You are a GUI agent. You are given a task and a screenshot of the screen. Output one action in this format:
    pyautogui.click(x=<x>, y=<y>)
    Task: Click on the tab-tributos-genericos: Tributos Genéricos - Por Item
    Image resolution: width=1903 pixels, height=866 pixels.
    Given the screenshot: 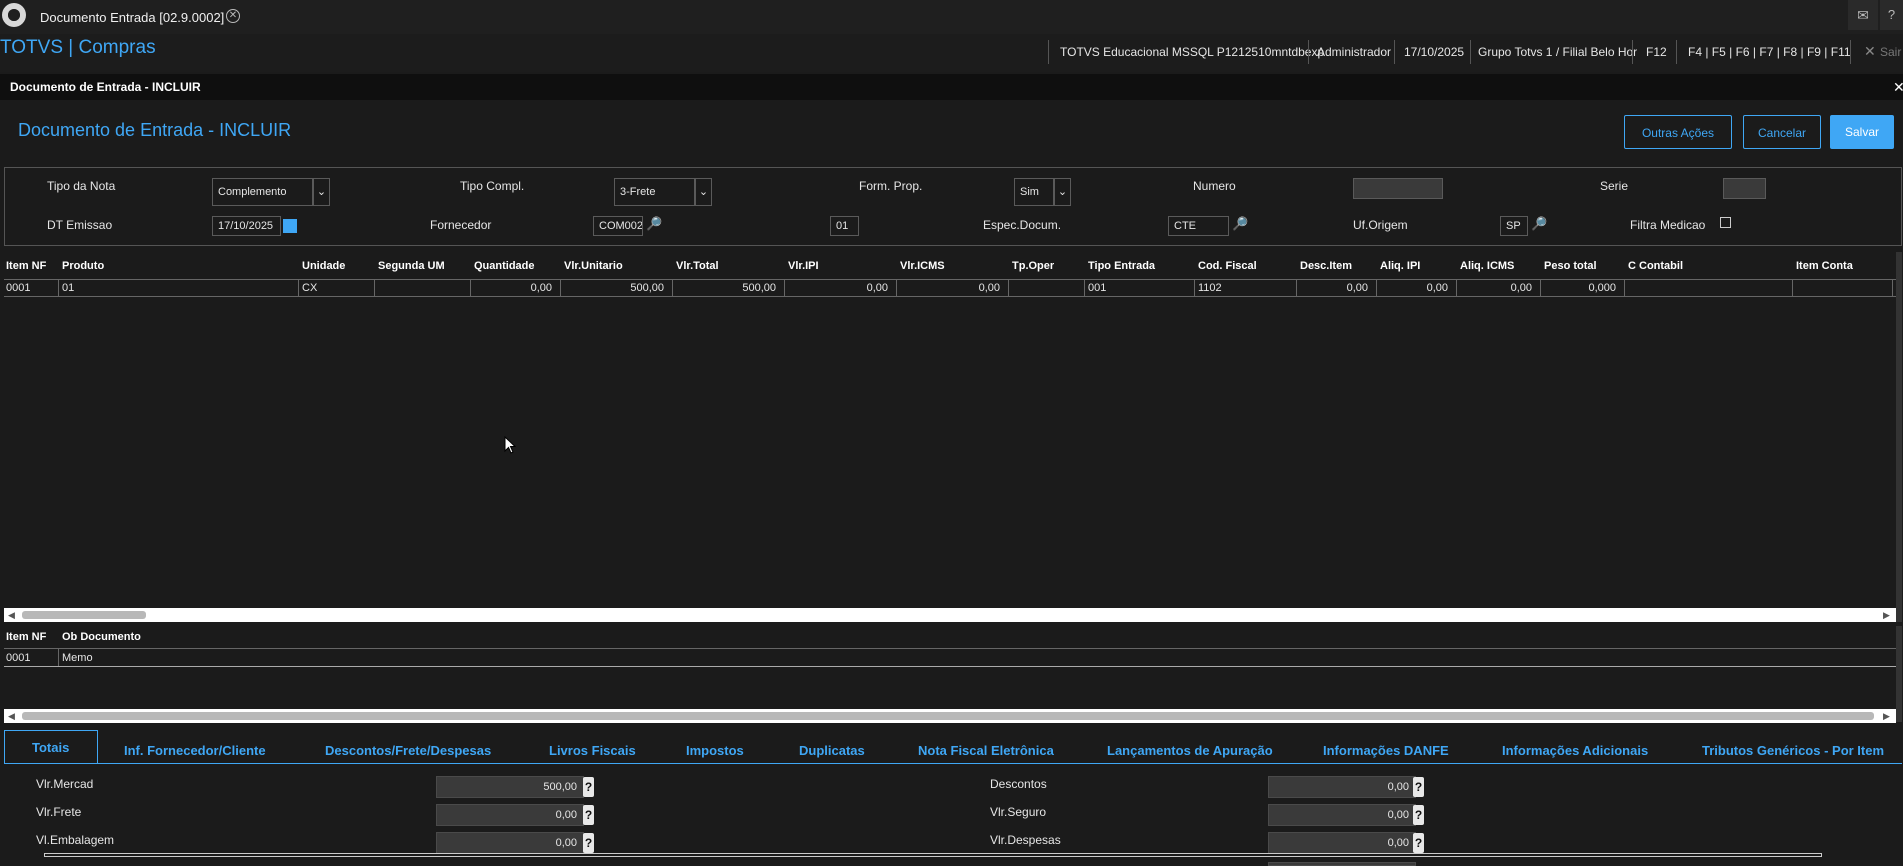 What is the action you would take?
    pyautogui.click(x=1793, y=750)
    